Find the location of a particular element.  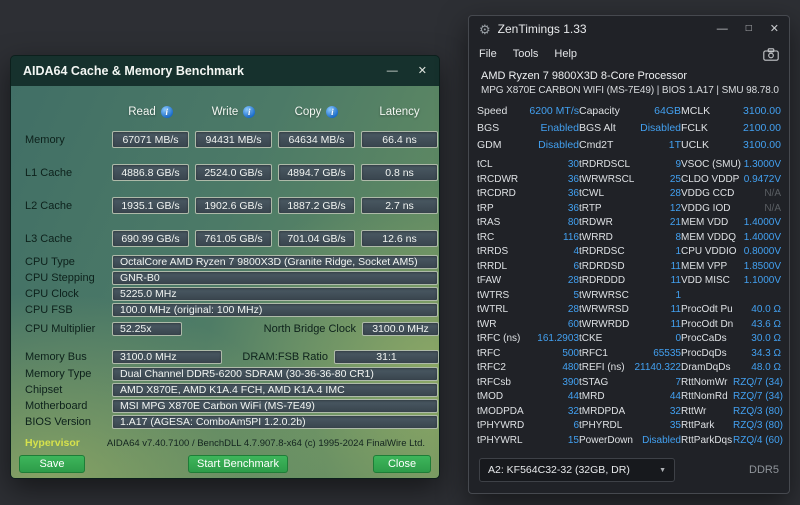

menu-item-tools: Tools is located at coordinates (526, 54).